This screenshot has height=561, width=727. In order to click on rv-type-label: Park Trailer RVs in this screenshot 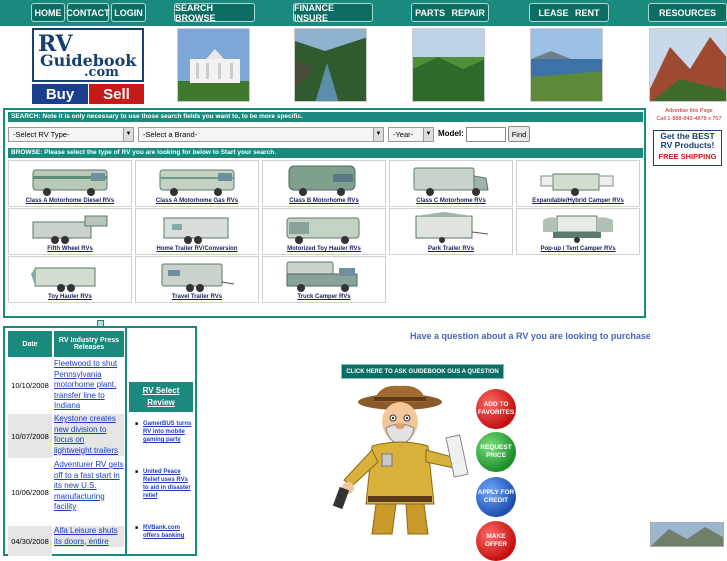, I will do `click(451, 249)`.